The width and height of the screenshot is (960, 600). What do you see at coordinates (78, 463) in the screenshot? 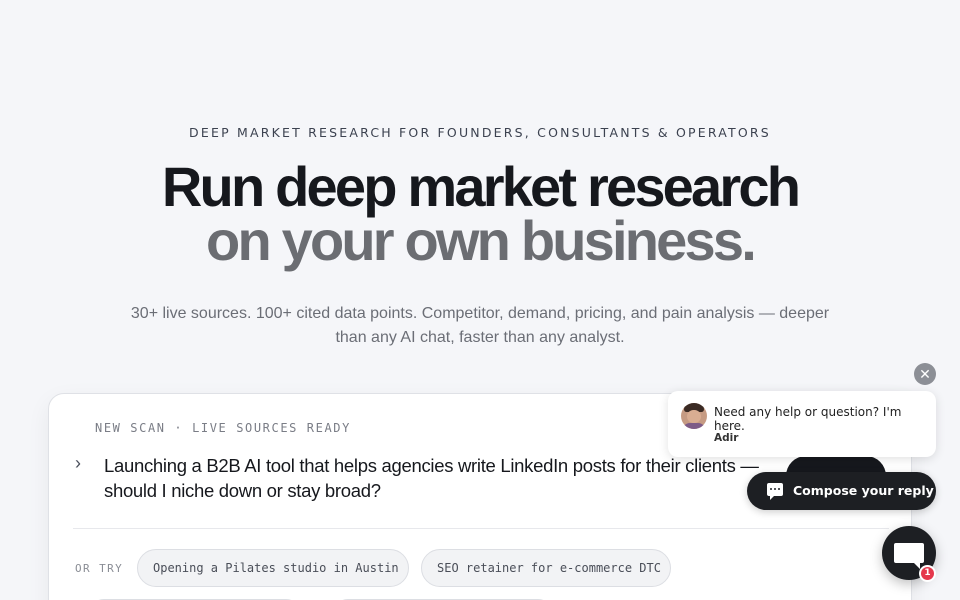
I see `chevron-right-icon: ›` at bounding box center [78, 463].